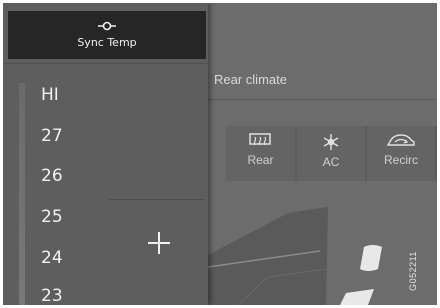  What do you see at coordinates (400, 140) in the screenshot?
I see `recirculation-icon` at bounding box center [400, 140].